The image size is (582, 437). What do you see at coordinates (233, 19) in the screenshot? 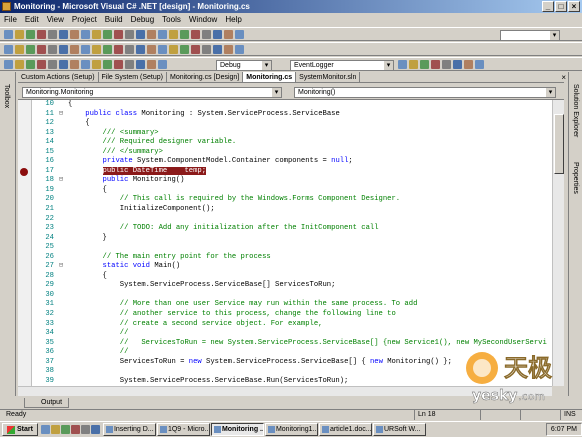
I see `menu-help: Help` at bounding box center [233, 19].